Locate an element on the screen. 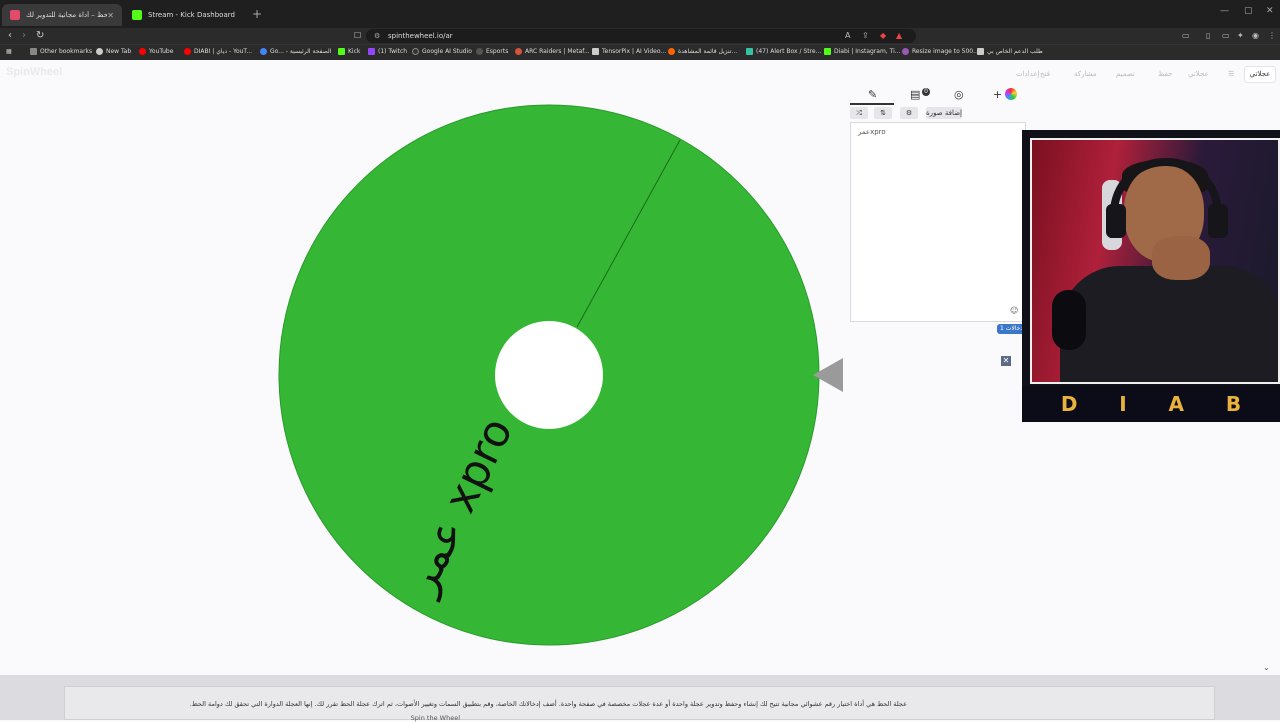 The image size is (1280, 722). microphone-shape is located at coordinates (1069, 320).